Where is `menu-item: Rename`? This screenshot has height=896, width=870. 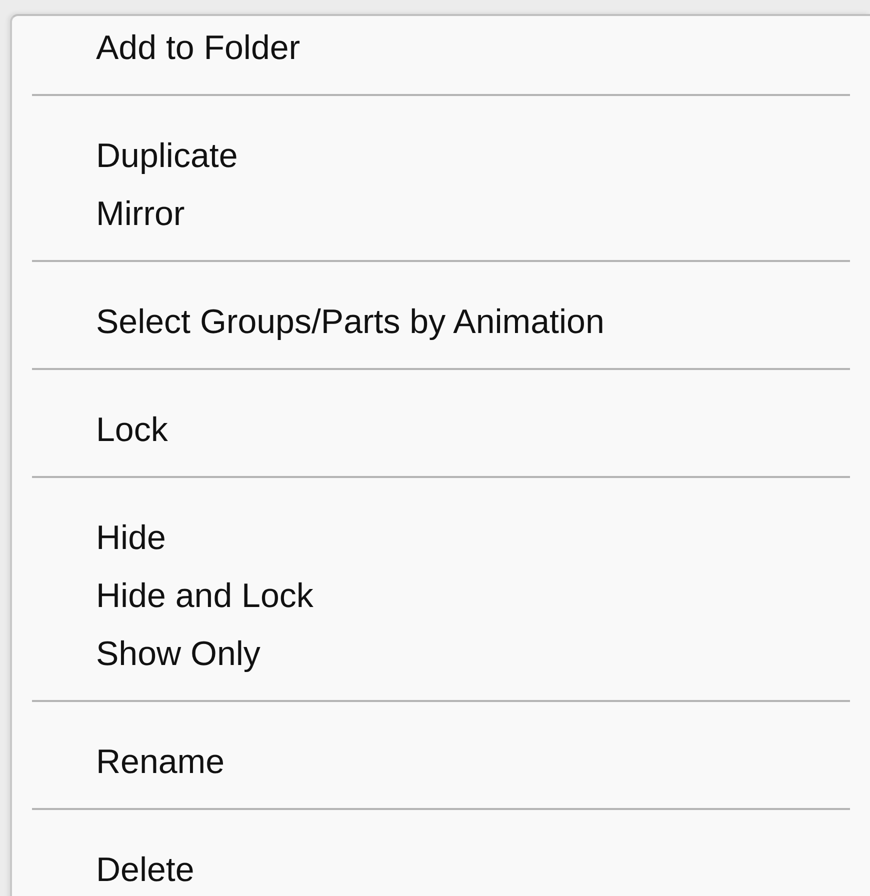
menu-item: Rename is located at coordinates (160, 762).